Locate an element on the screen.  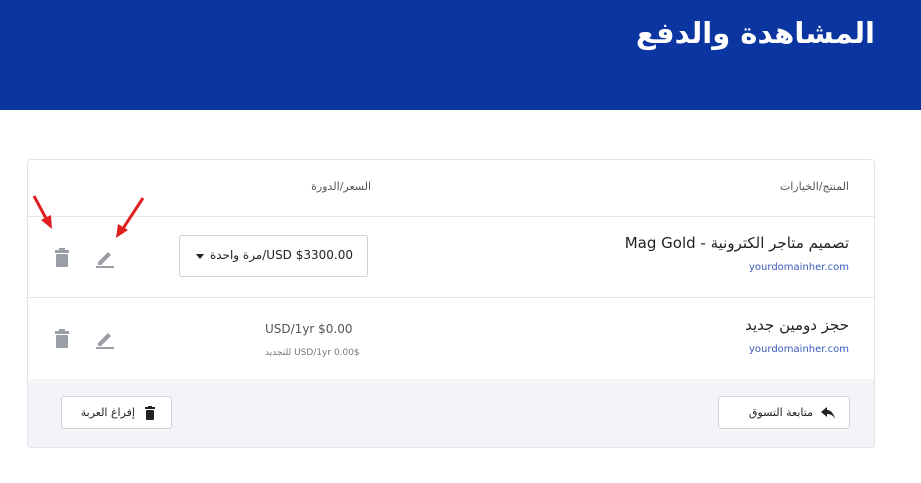
empty-cart-button: إفراغ العربة is located at coordinates (116, 412).